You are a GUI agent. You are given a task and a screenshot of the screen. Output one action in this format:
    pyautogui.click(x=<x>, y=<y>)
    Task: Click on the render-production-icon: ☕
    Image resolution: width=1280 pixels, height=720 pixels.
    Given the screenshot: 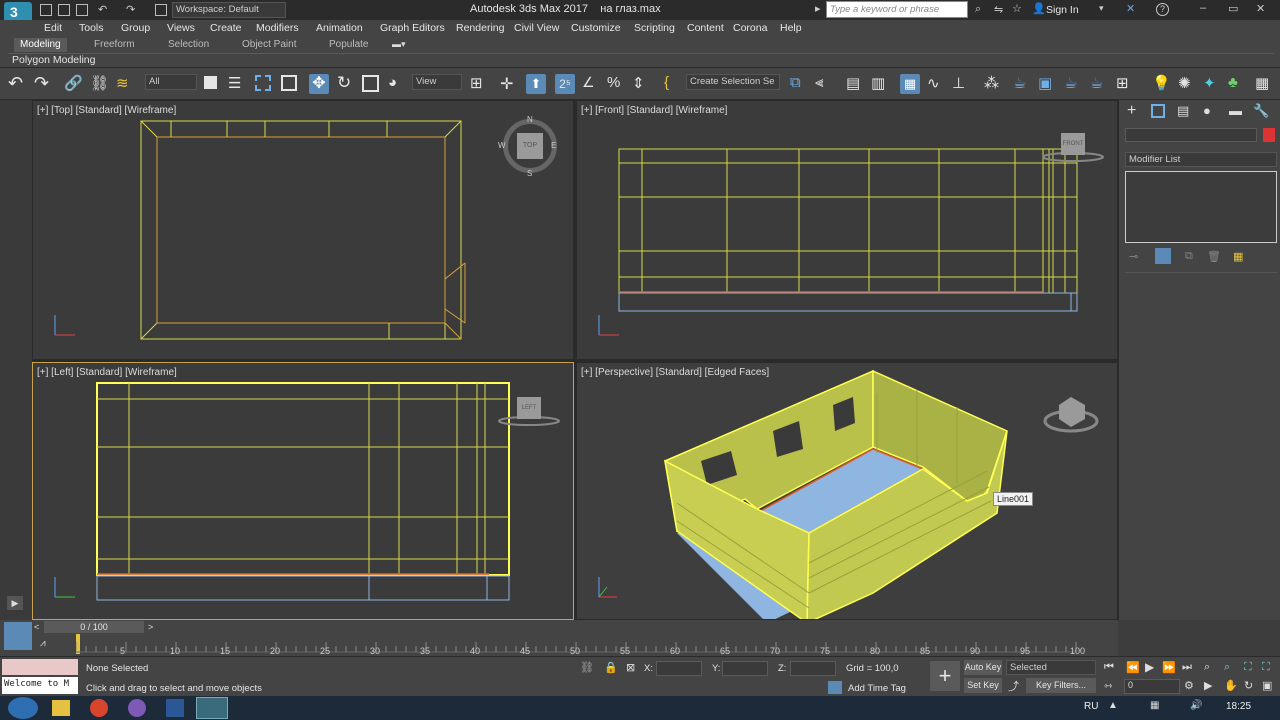 What is the action you would take?
    pyautogui.click(x=1070, y=83)
    